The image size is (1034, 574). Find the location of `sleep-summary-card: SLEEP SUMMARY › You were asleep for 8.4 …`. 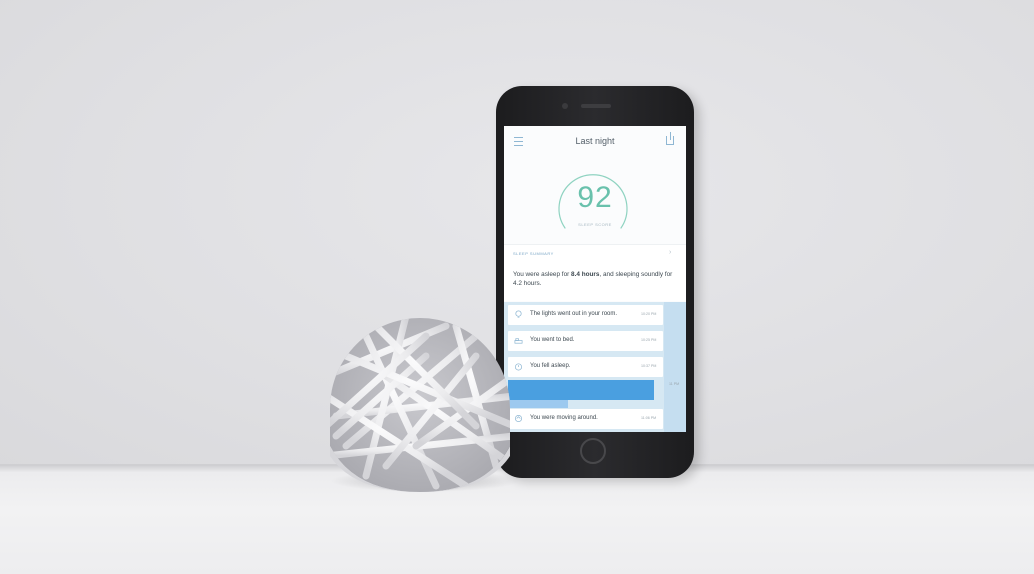

sleep-summary-card: SLEEP SUMMARY › You were asleep for 8.4 … is located at coordinates (595, 272).